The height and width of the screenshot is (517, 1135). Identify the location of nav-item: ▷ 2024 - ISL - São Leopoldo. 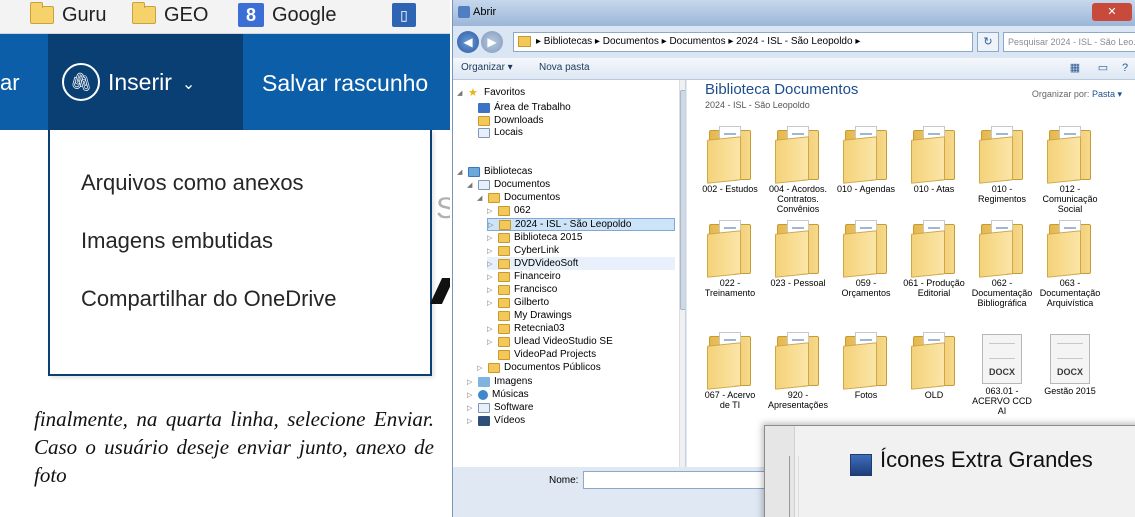
(581, 224).